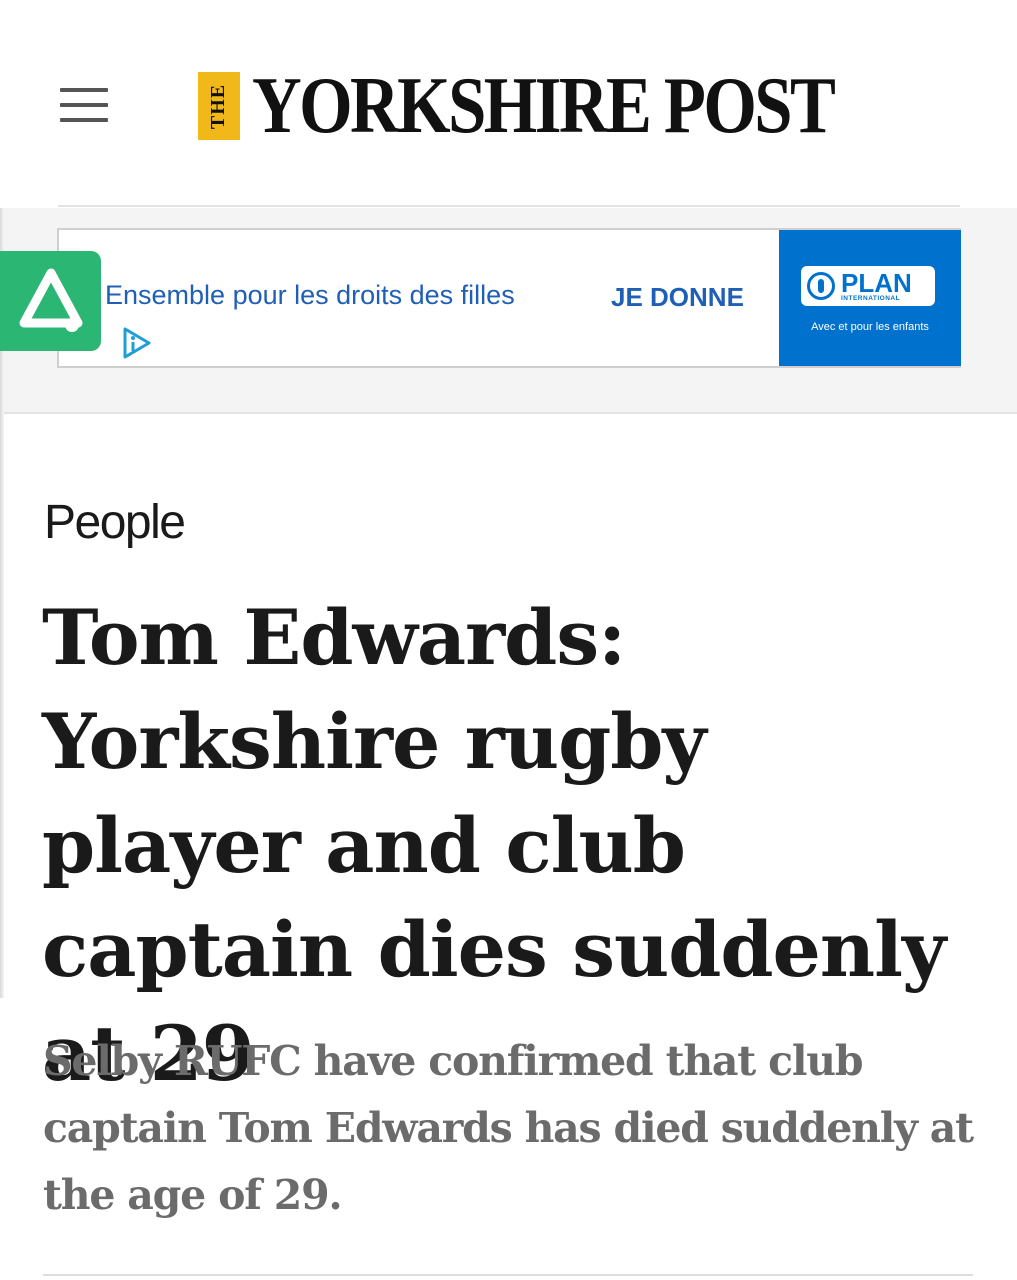 The height and width of the screenshot is (1280, 1017). Describe the element at coordinates (870, 327) in the screenshot. I see `plan-tagline: Avec et pour les enfants` at that location.